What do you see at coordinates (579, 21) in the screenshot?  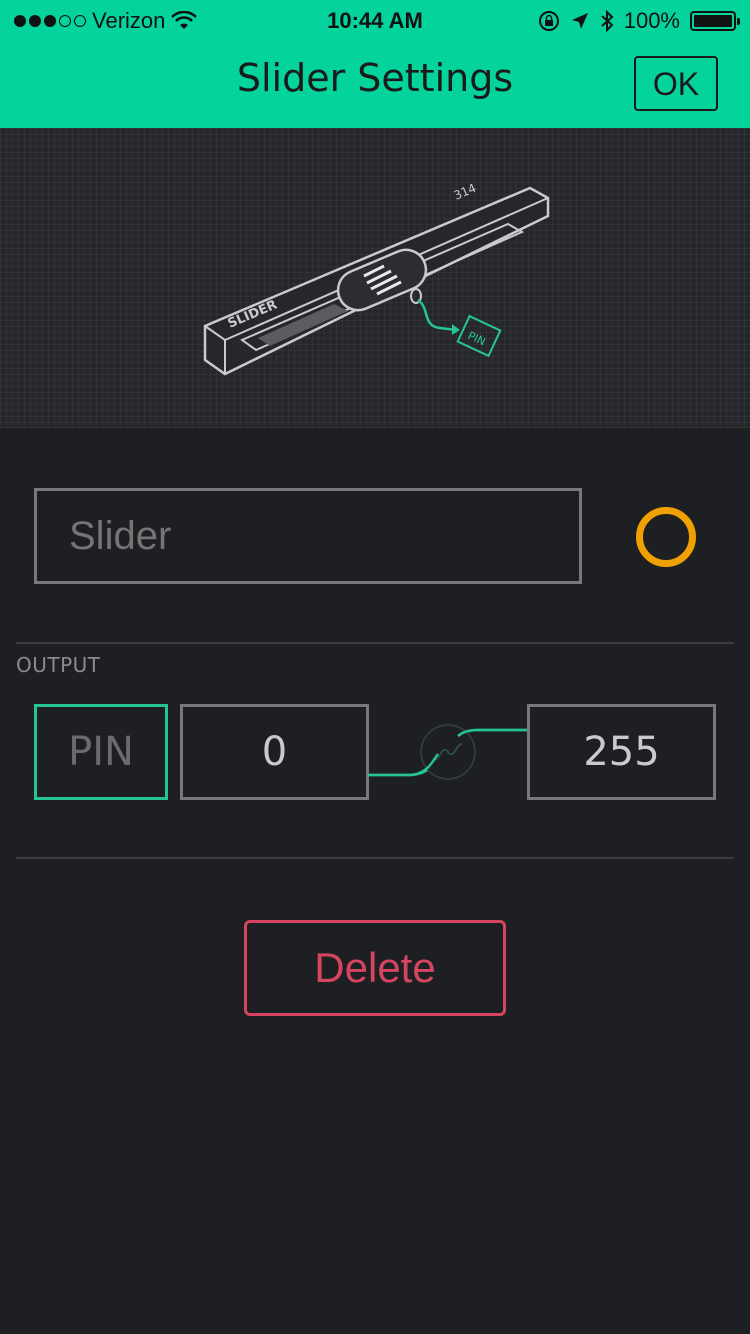 I see `location-arrow-icon` at bounding box center [579, 21].